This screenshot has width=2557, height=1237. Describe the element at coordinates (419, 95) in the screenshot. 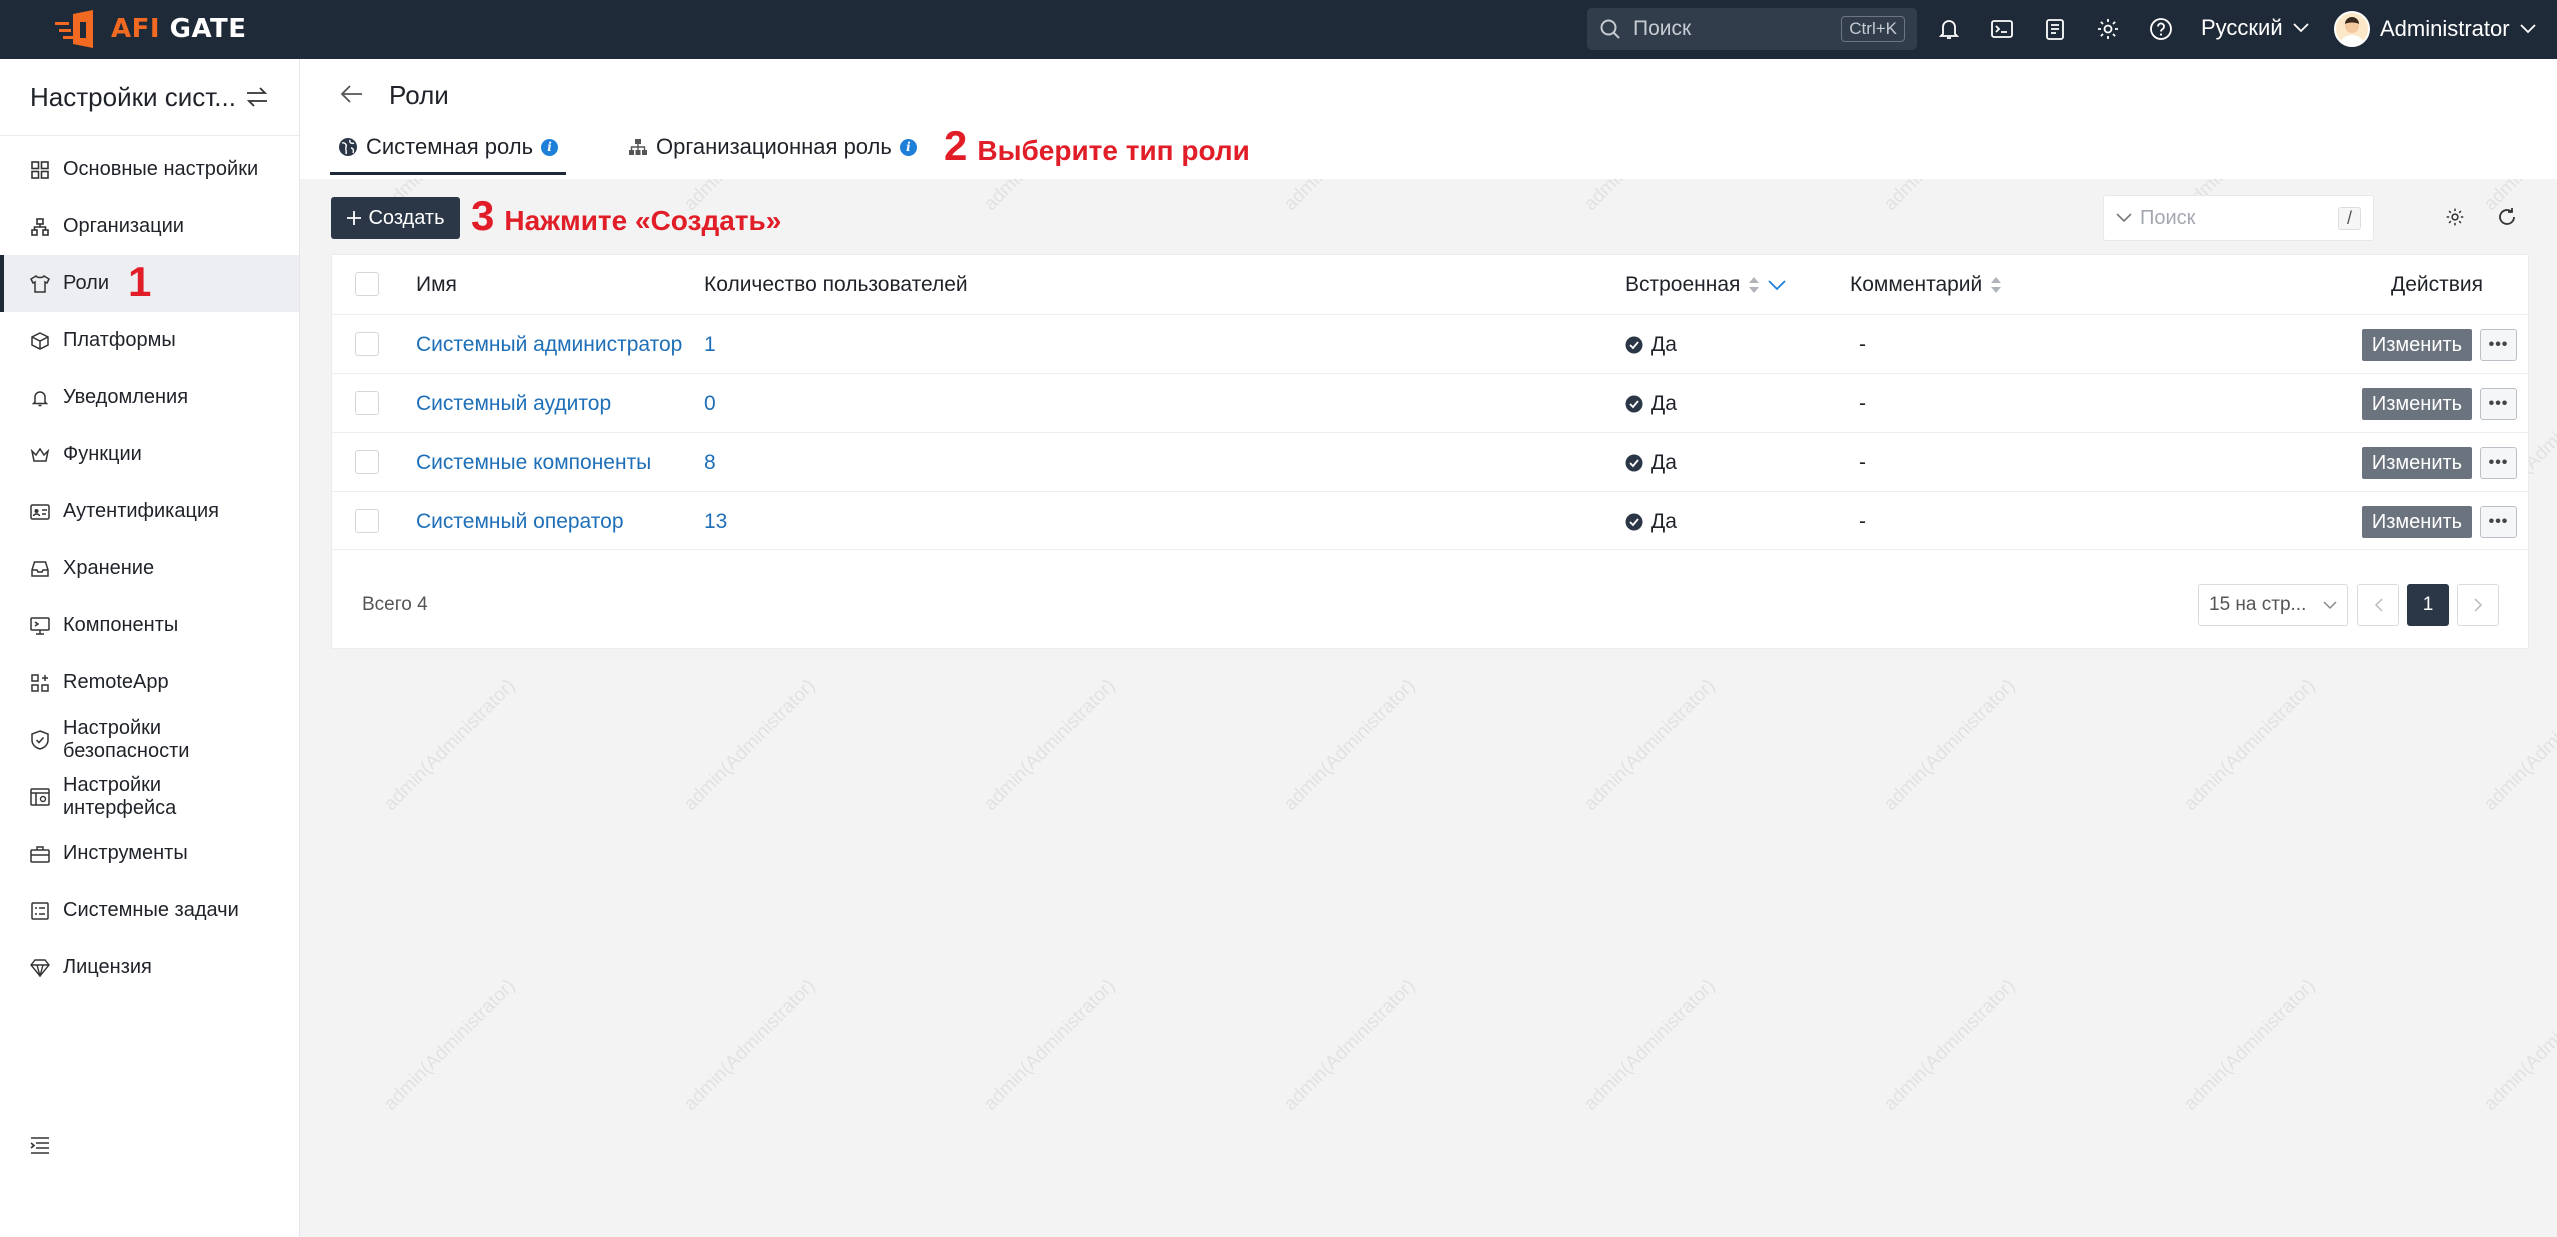

I see `page-title: Роли` at that location.